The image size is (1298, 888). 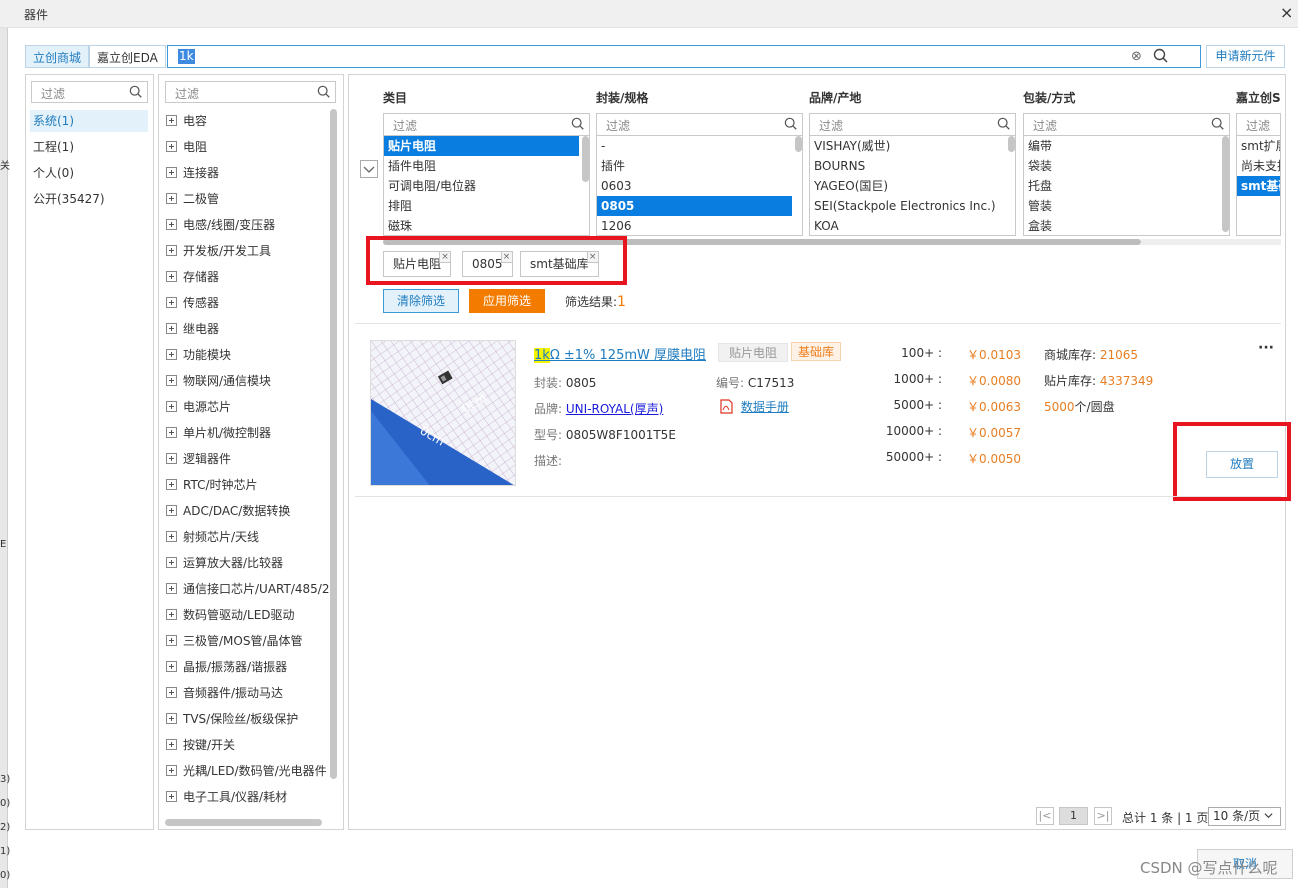 What do you see at coordinates (369, 169) in the screenshot?
I see `chevron-down-icon` at bounding box center [369, 169].